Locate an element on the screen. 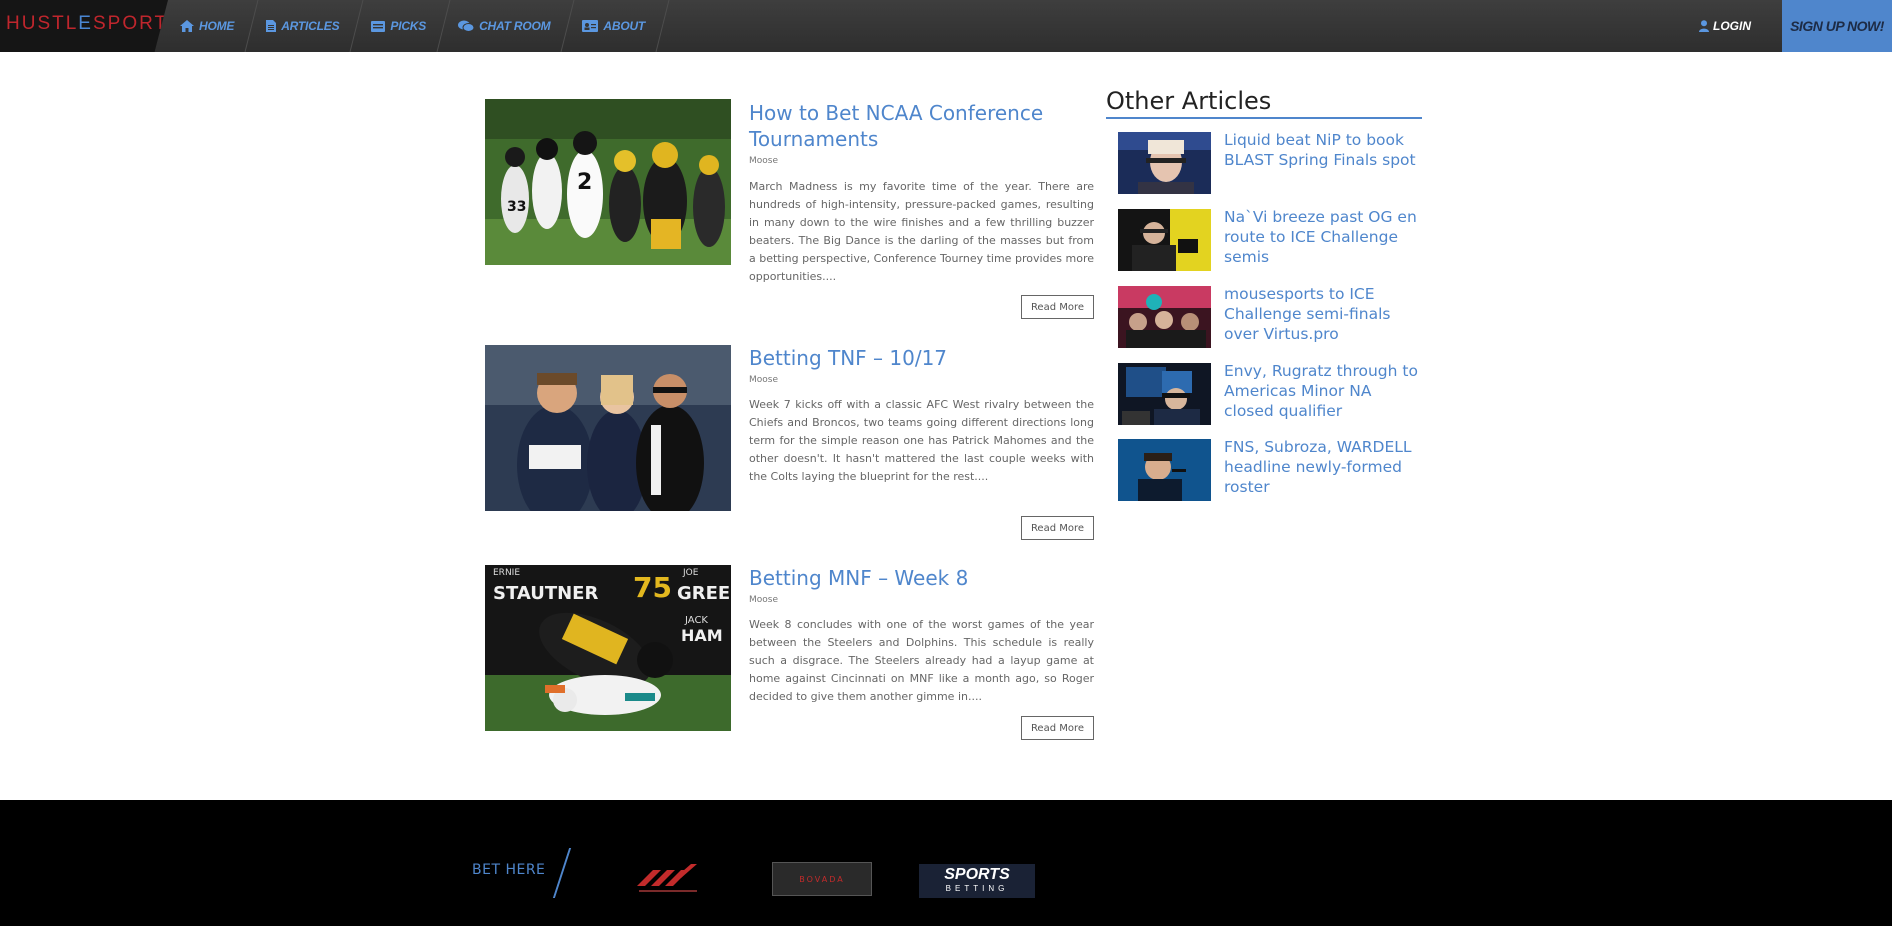 The height and width of the screenshot is (926, 1892). id-card-icon is located at coordinates (590, 26).